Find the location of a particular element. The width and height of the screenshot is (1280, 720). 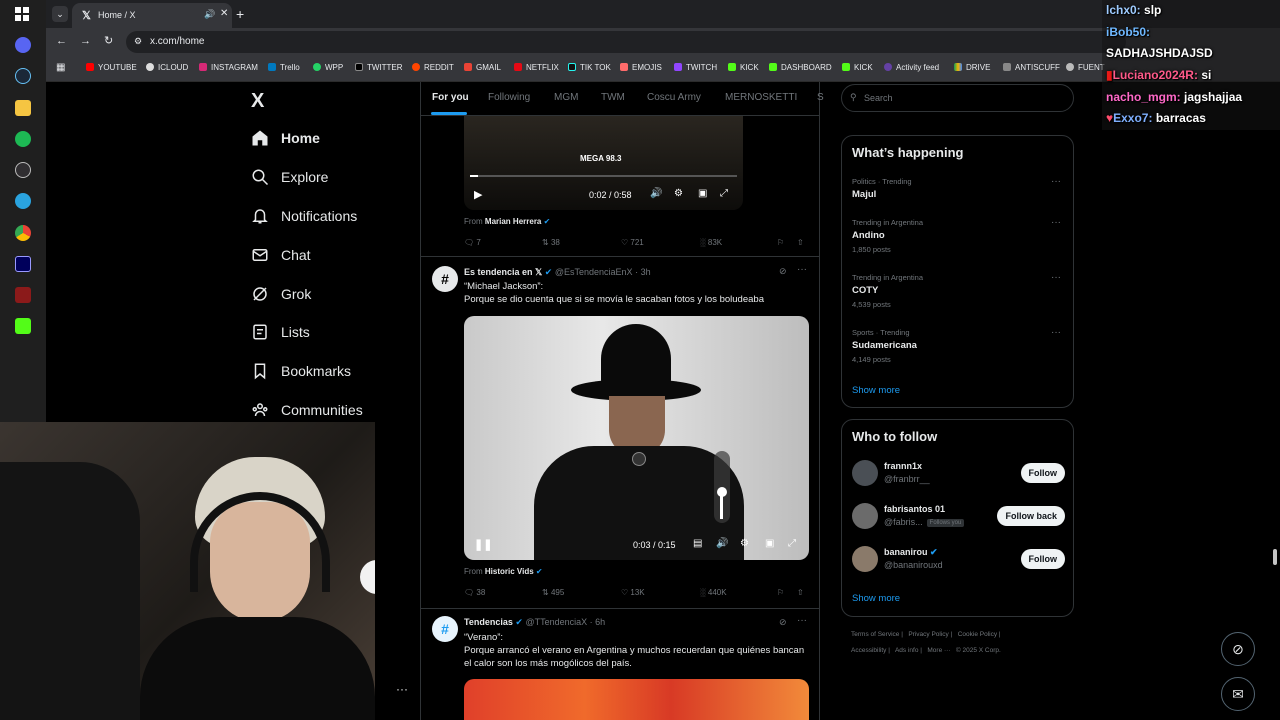

footer-more: More ··· is located at coordinates (938, 650).